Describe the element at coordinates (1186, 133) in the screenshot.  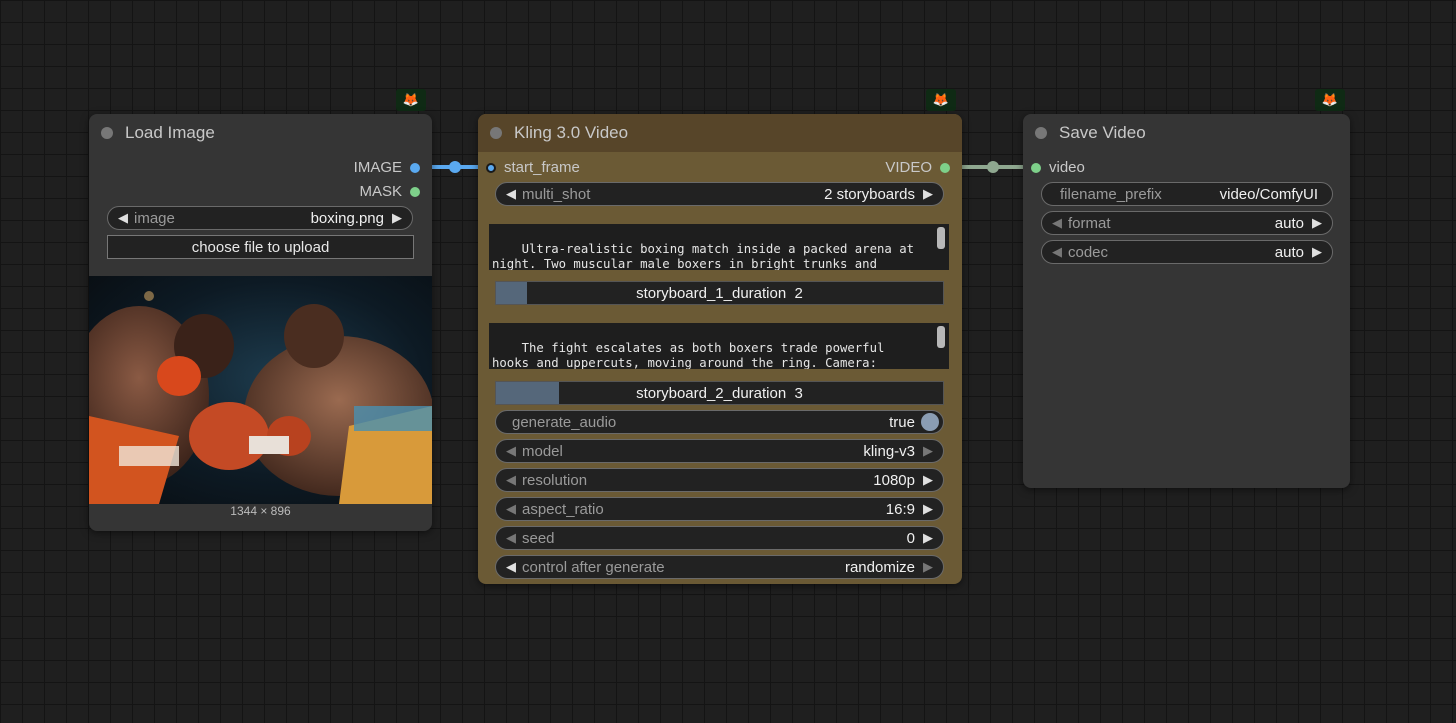
I see `node-header: Save Video` at that location.